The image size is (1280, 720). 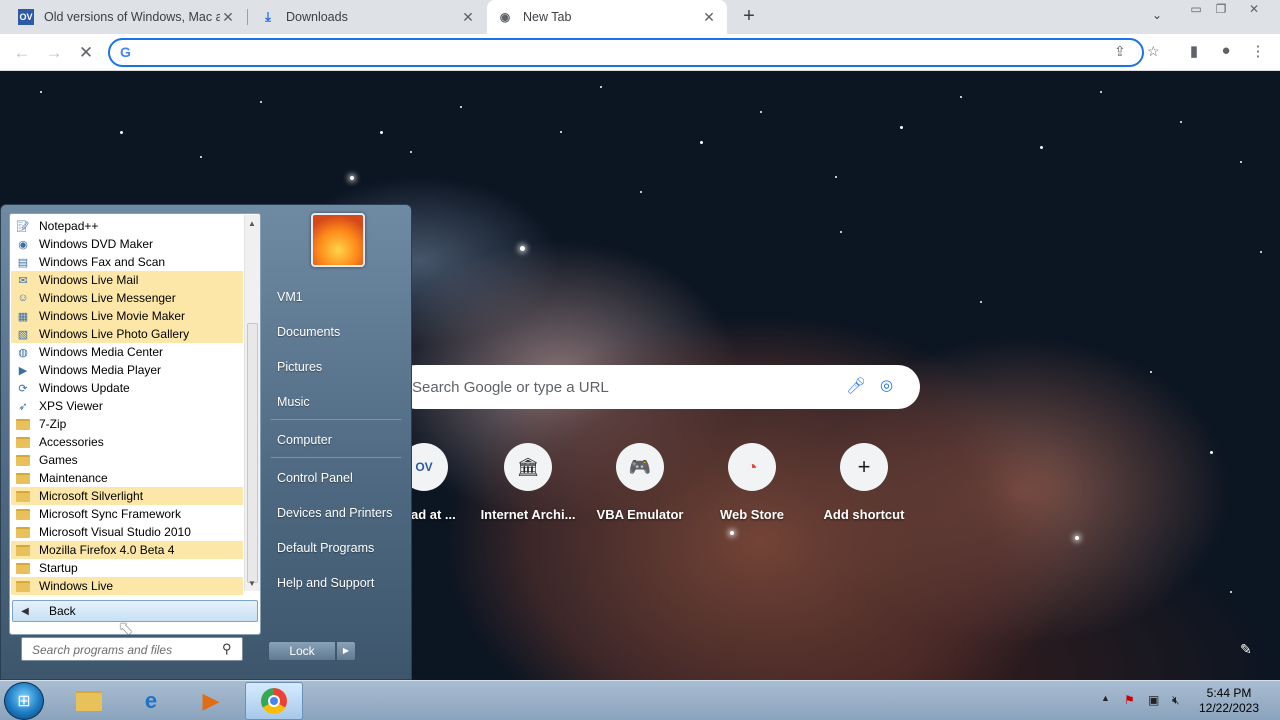 What do you see at coordinates (1254, 9) in the screenshot?
I see `window-close-icon: ✕` at bounding box center [1254, 9].